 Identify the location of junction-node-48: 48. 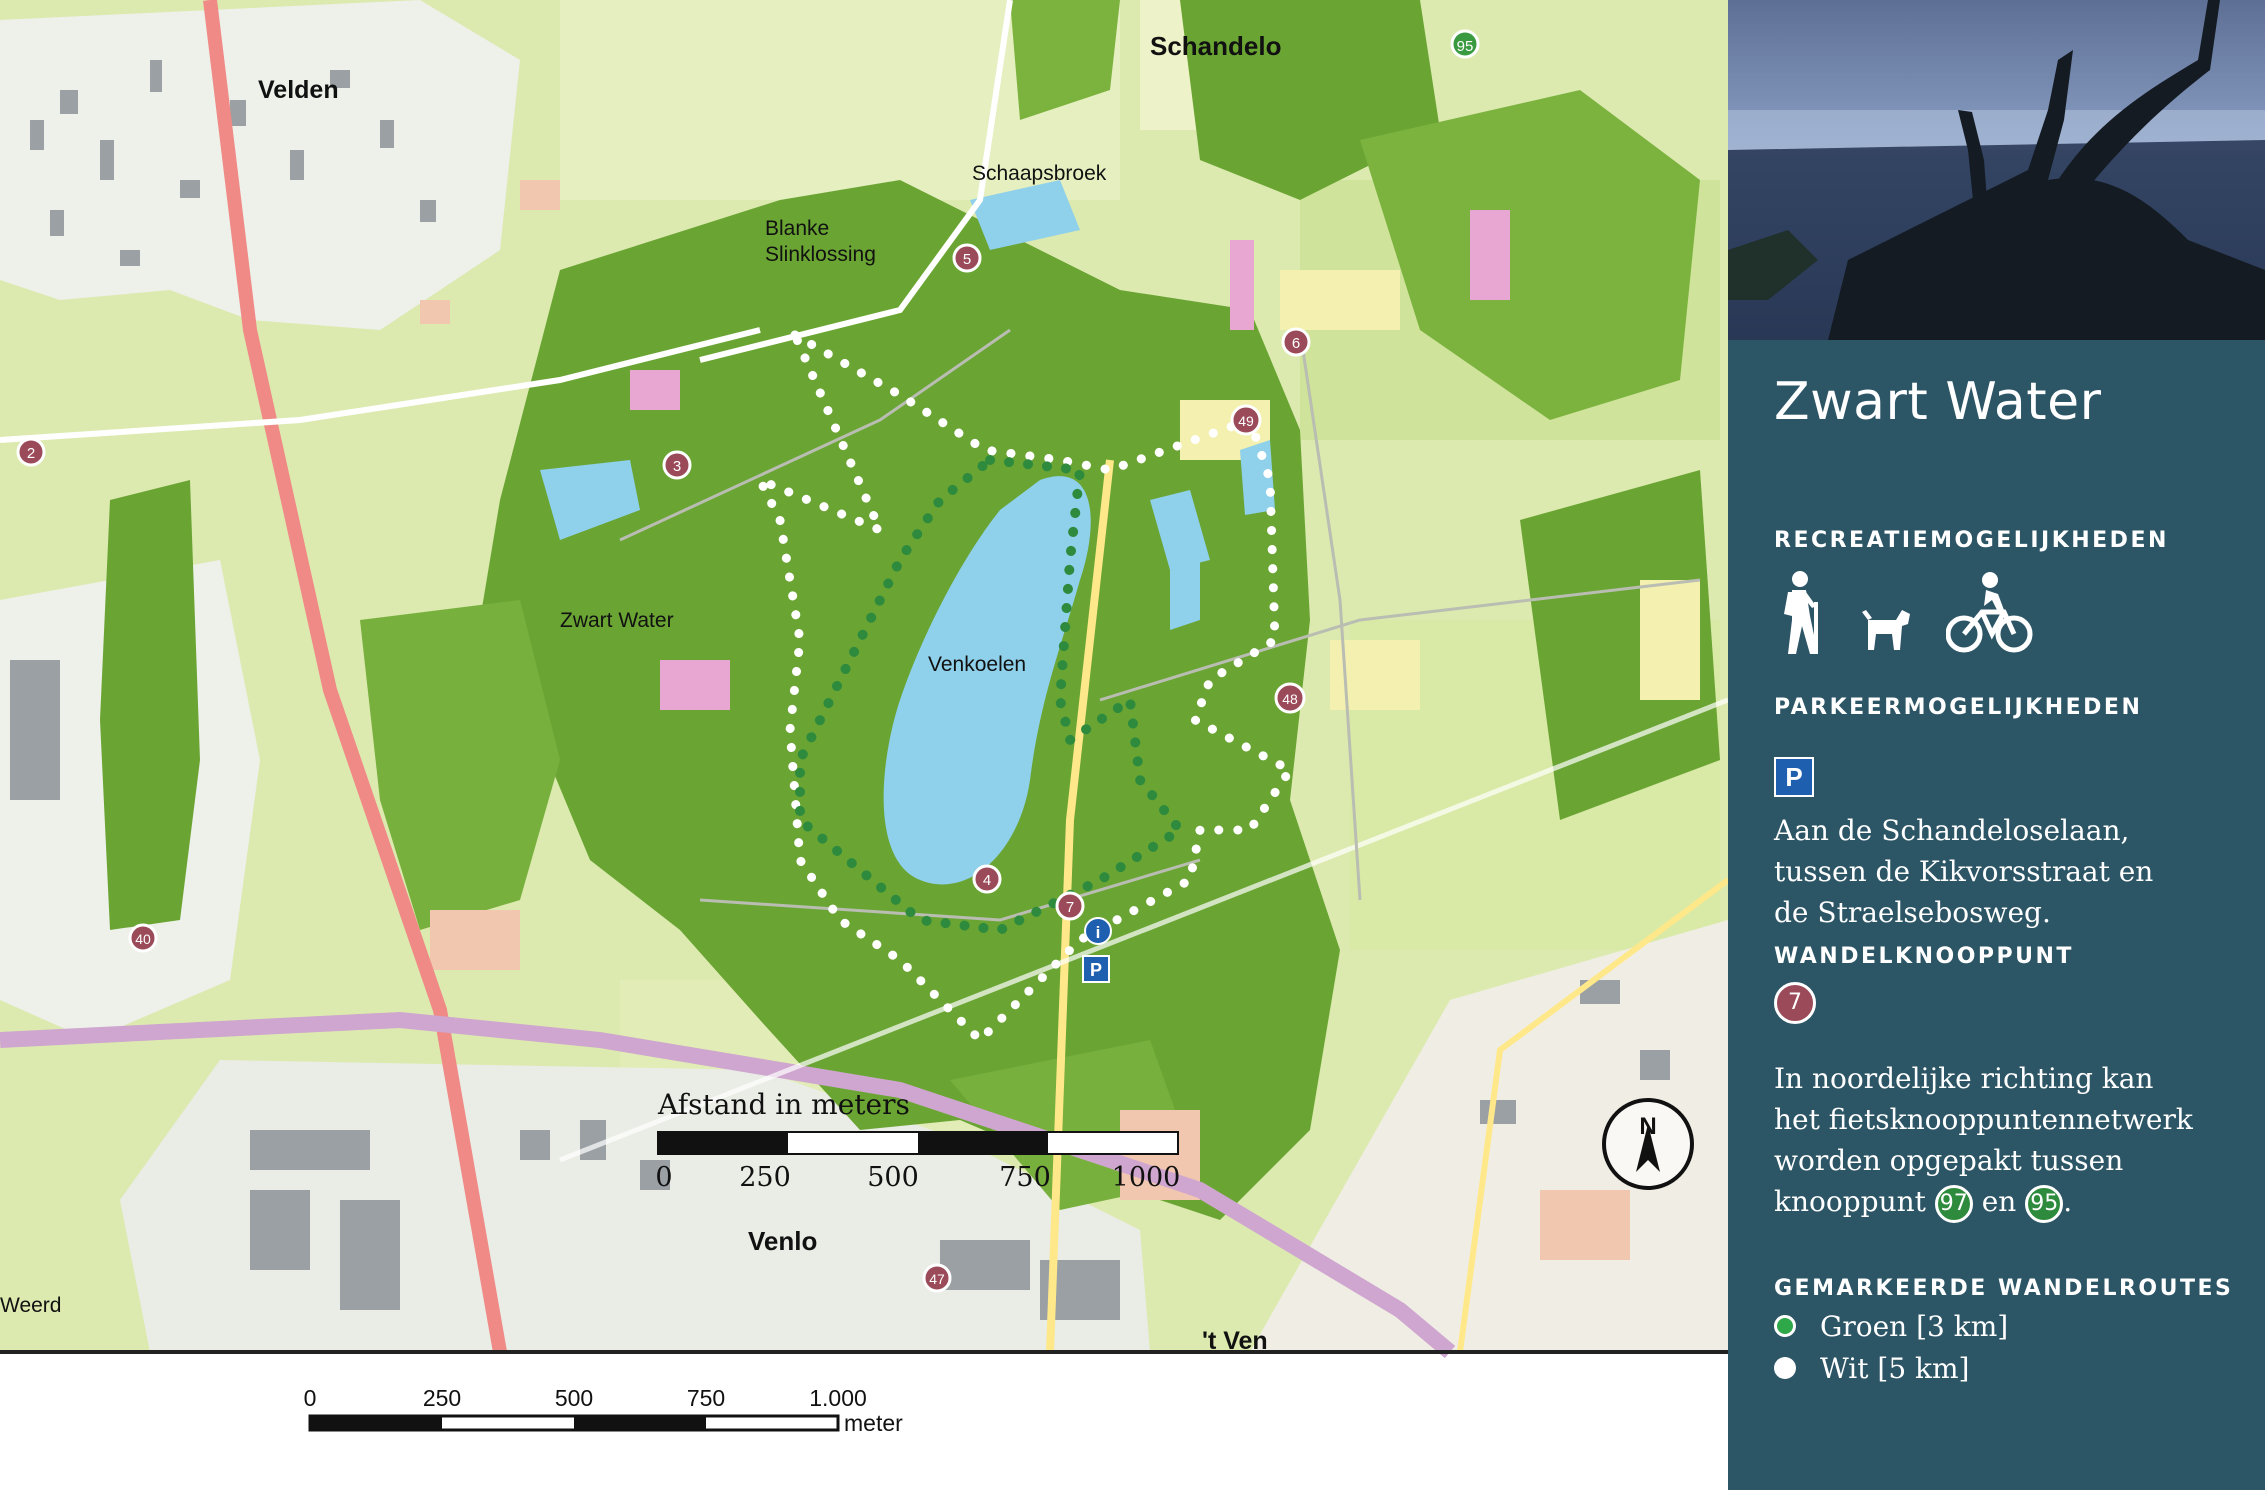
(1290, 698).